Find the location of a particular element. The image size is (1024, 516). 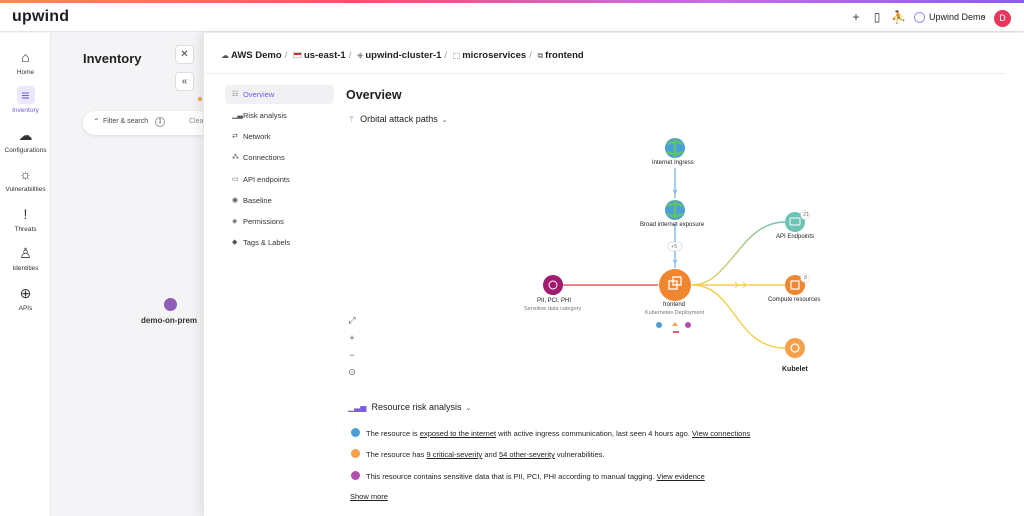

nav-item-configurations: ☁ Configurations is located at coordinates (25, 140).